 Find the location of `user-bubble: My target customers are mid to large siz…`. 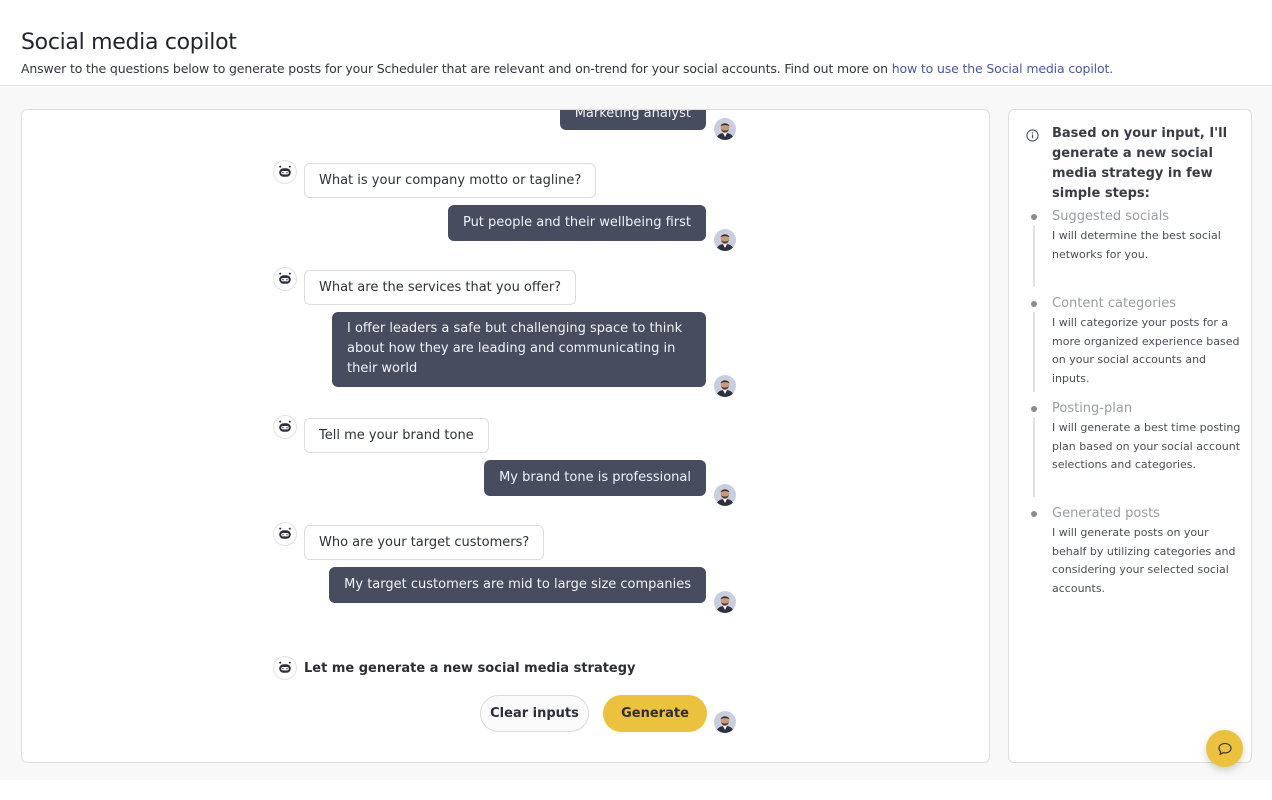

user-bubble: My target customers are mid to large siz… is located at coordinates (517, 585).